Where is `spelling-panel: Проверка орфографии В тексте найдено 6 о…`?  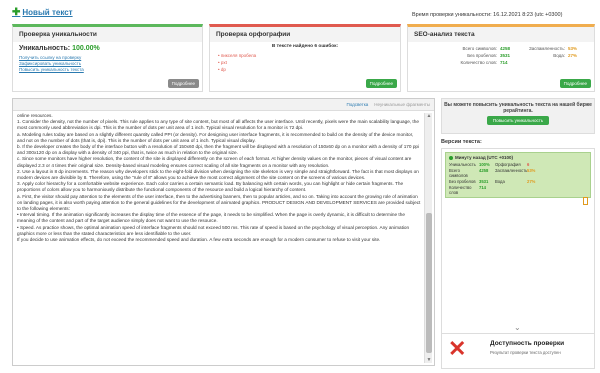 spelling-panel: Проверка орфографии В тексте найдено 6 о… is located at coordinates (305, 58).